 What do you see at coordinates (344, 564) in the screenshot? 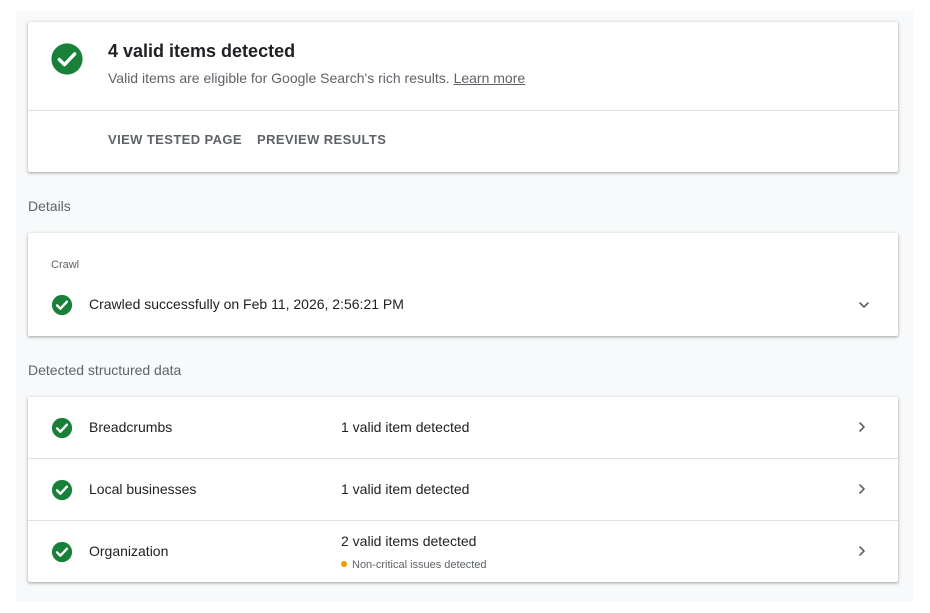
I see `warning-dot-icon` at bounding box center [344, 564].